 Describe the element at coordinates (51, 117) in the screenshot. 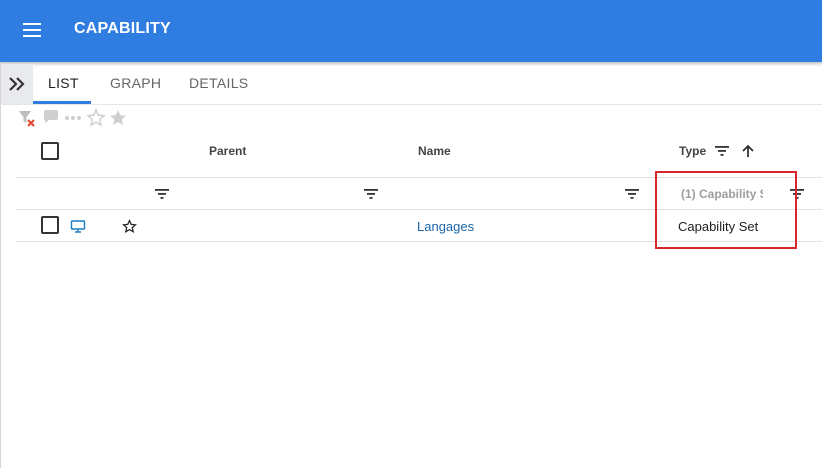

I see `comment-icon` at that location.